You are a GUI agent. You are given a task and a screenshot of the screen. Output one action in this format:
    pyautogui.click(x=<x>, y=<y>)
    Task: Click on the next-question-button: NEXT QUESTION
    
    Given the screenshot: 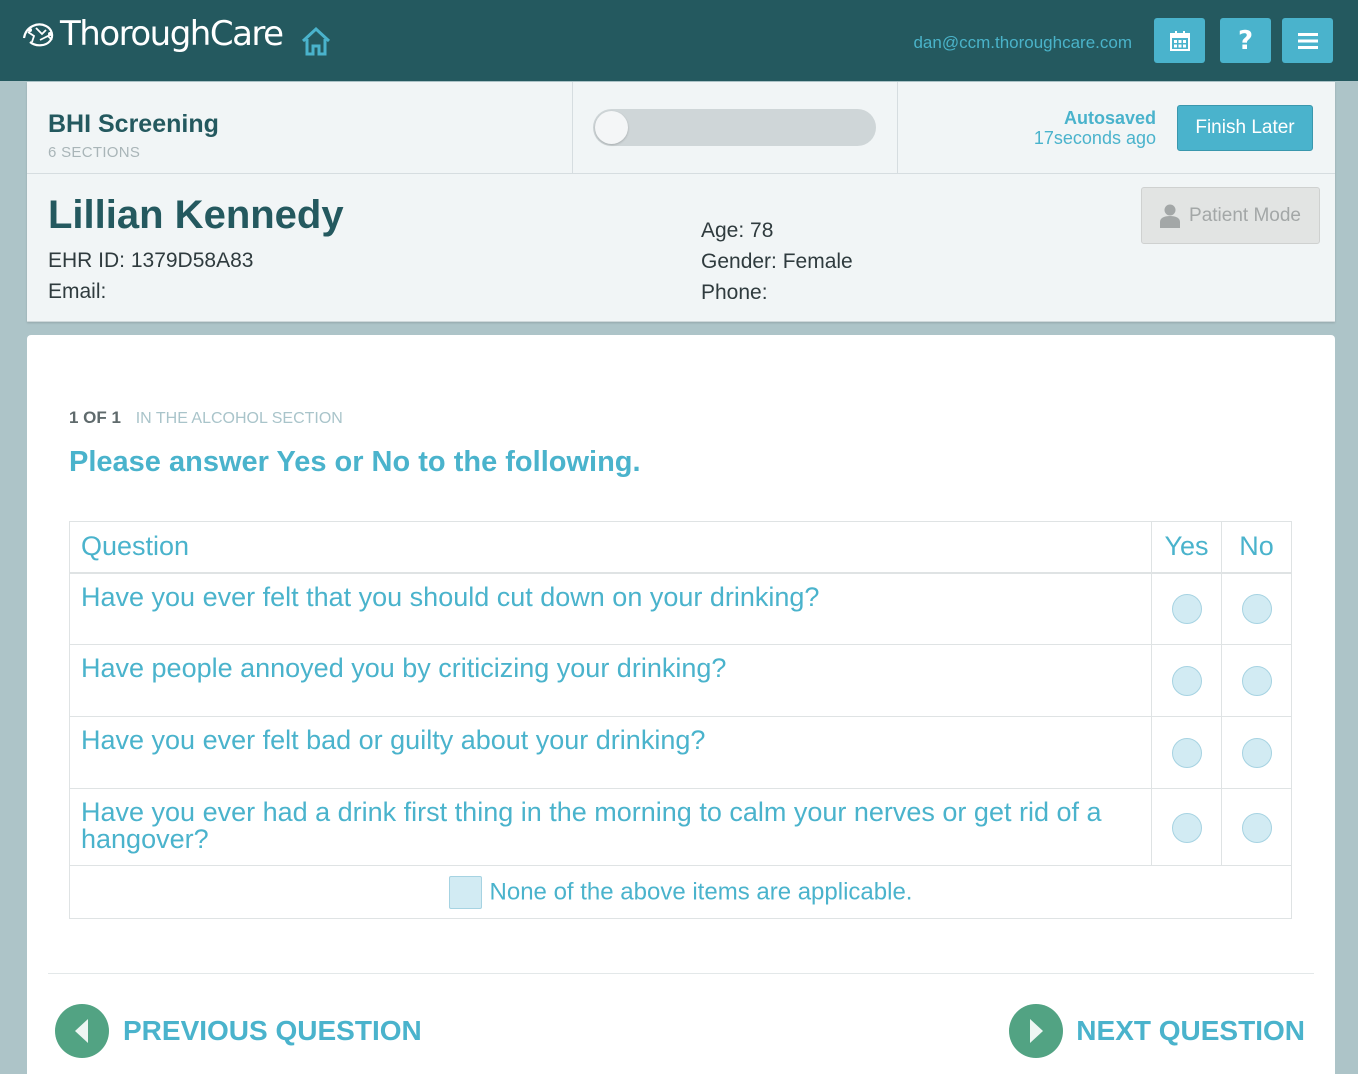 What is the action you would take?
    pyautogui.click(x=1157, y=1031)
    